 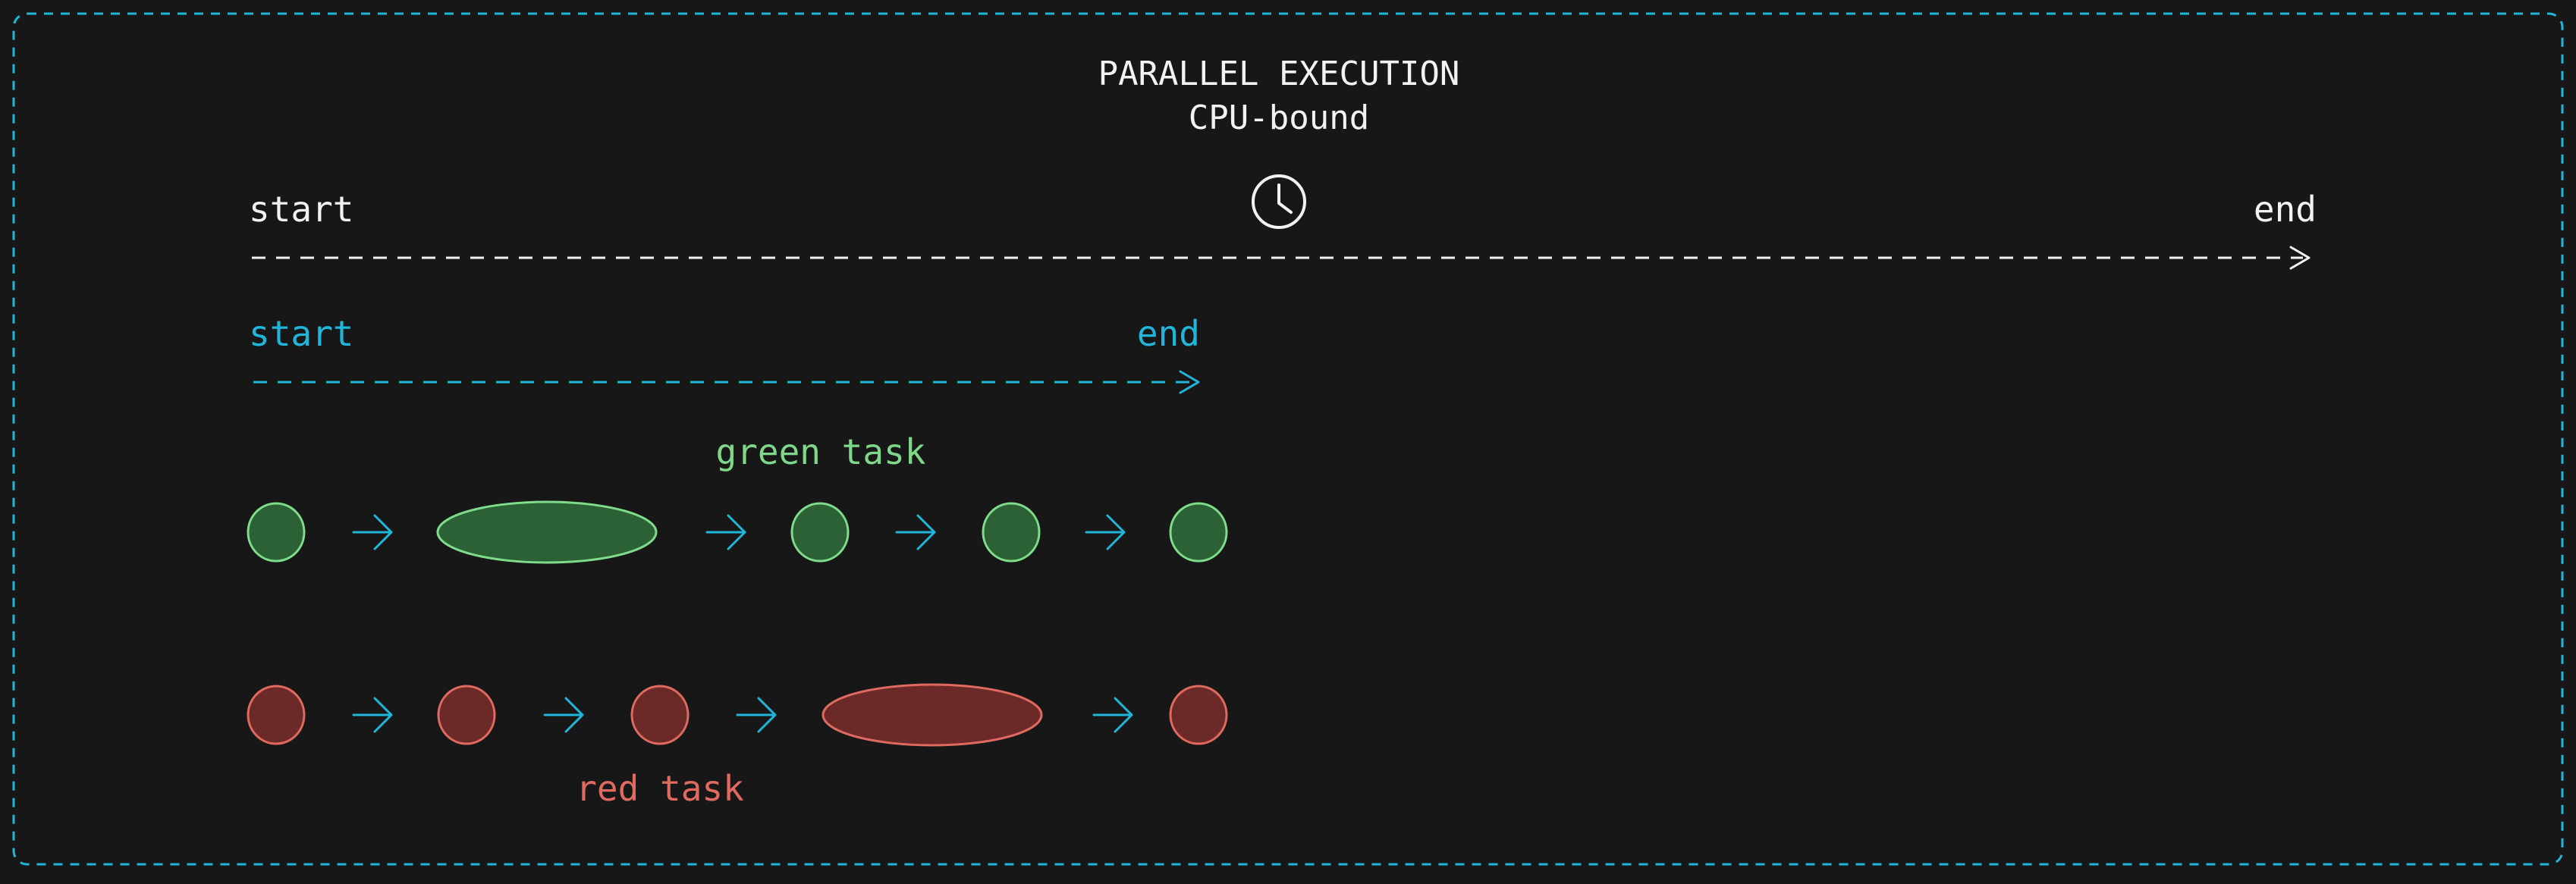 What do you see at coordinates (1279, 118) in the screenshot?
I see `diagram-subtitle: CPU-bound` at bounding box center [1279, 118].